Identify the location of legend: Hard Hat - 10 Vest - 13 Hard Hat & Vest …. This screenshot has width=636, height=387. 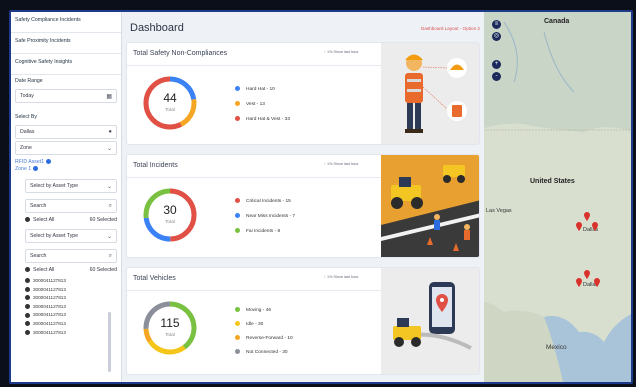
(262, 104).